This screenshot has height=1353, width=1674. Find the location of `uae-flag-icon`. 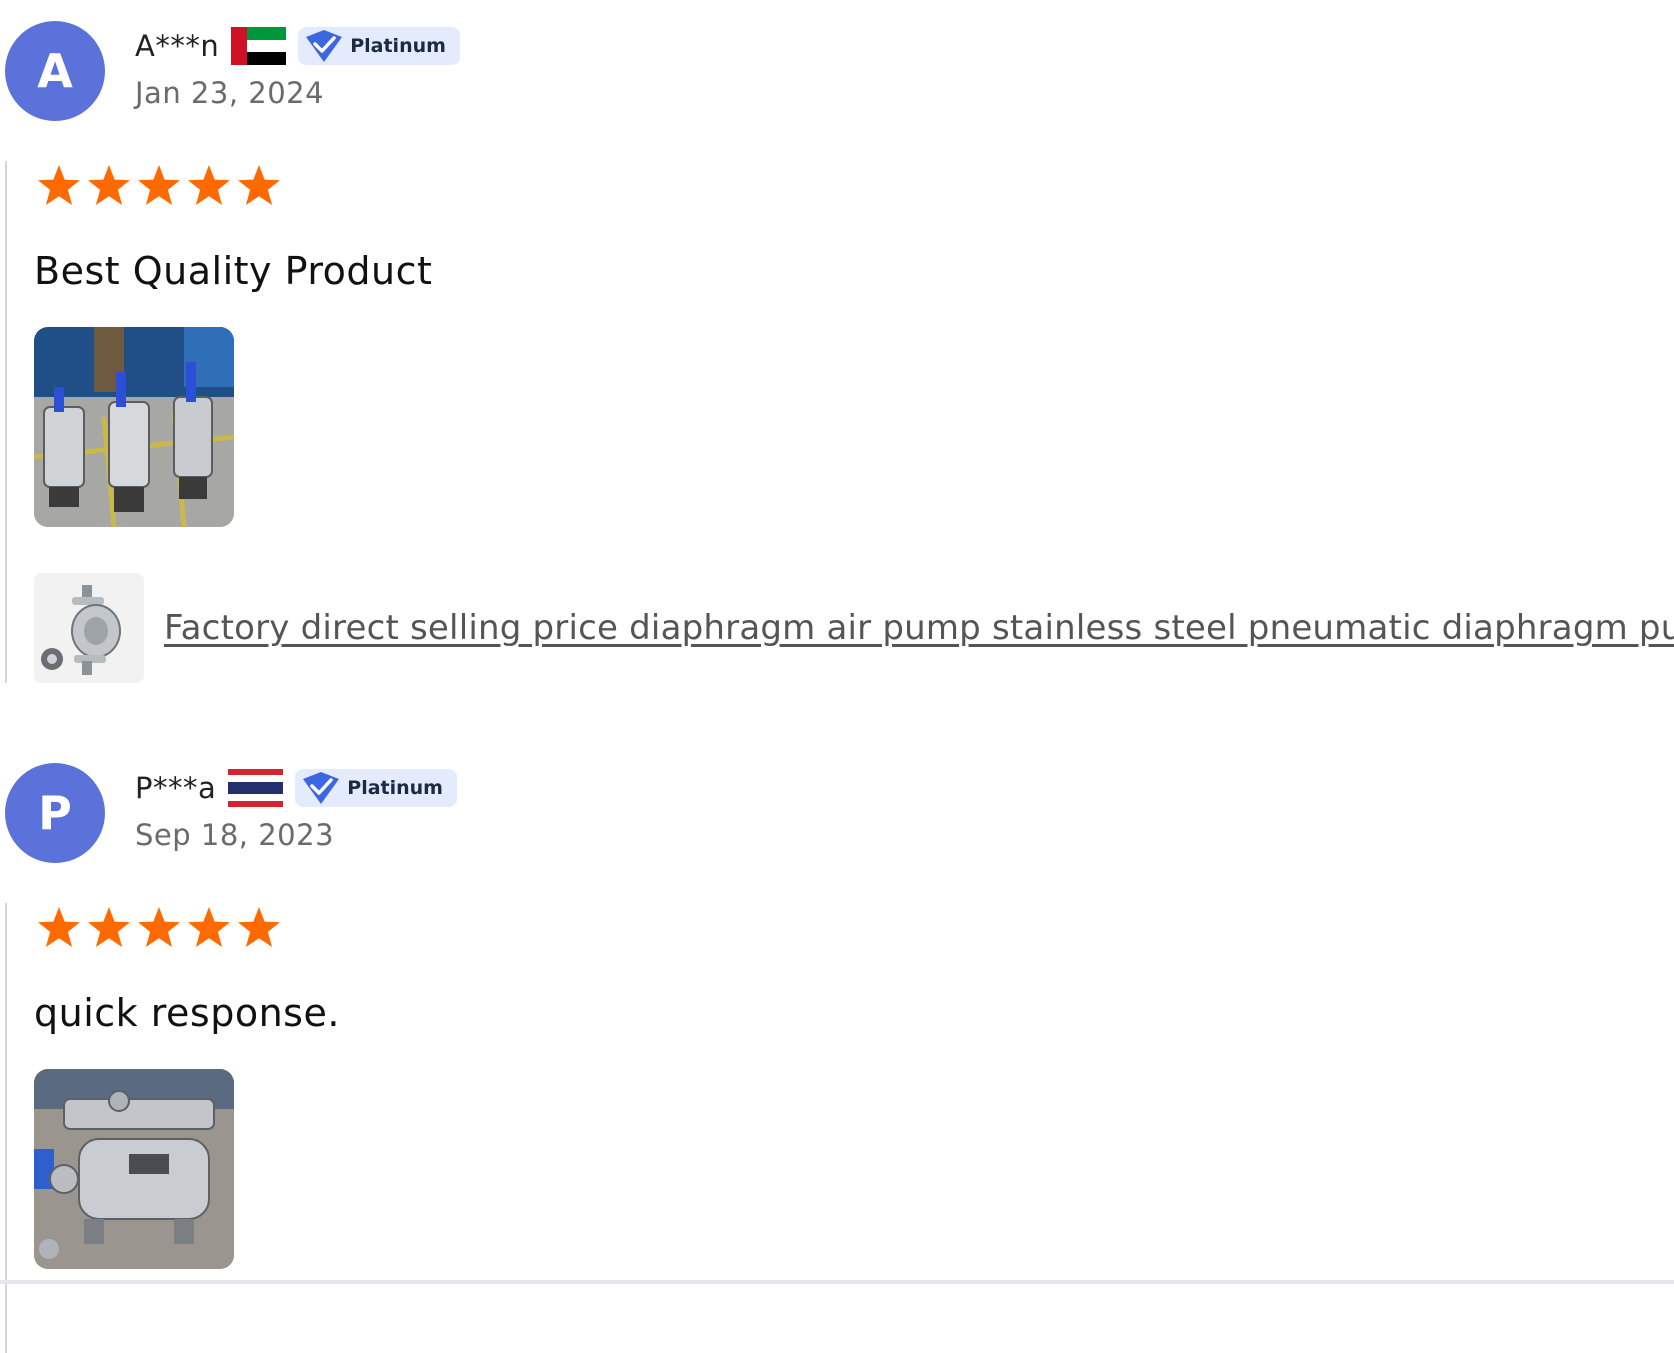

uae-flag-icon is located at coordinates (259, 46).